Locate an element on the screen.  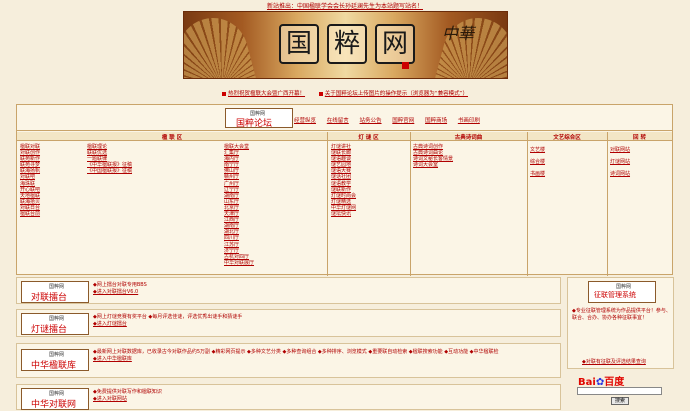
banner-char: 网 is located at coordinates (395, 44).